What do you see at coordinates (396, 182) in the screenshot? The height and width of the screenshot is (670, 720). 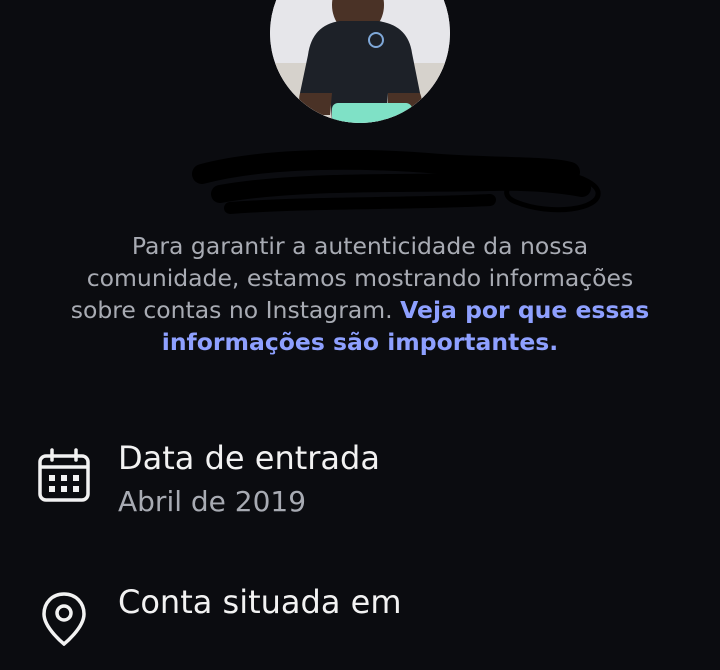 I see `username-redaction` at bounding box center [396, 182].